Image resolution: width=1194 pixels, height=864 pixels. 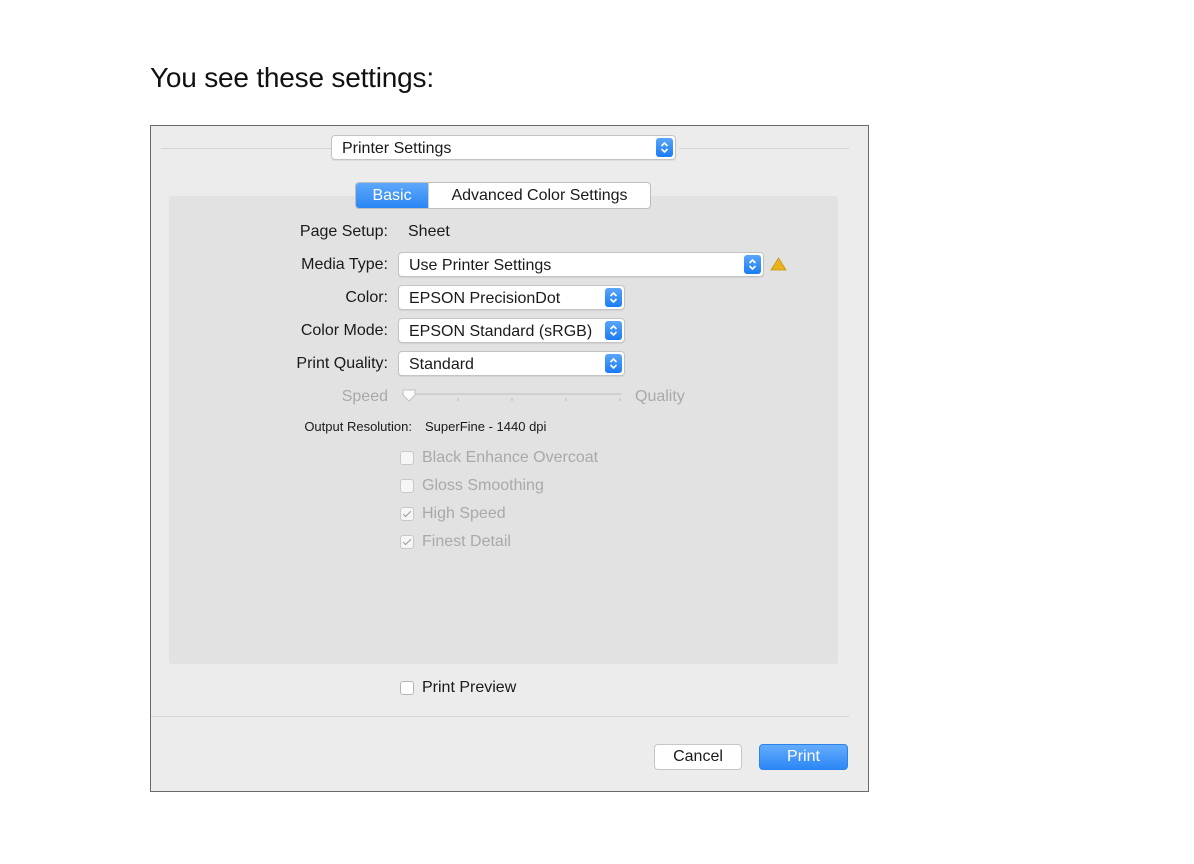 I want to click on intro-text: You see these settings:, so click(x=292, y=77).